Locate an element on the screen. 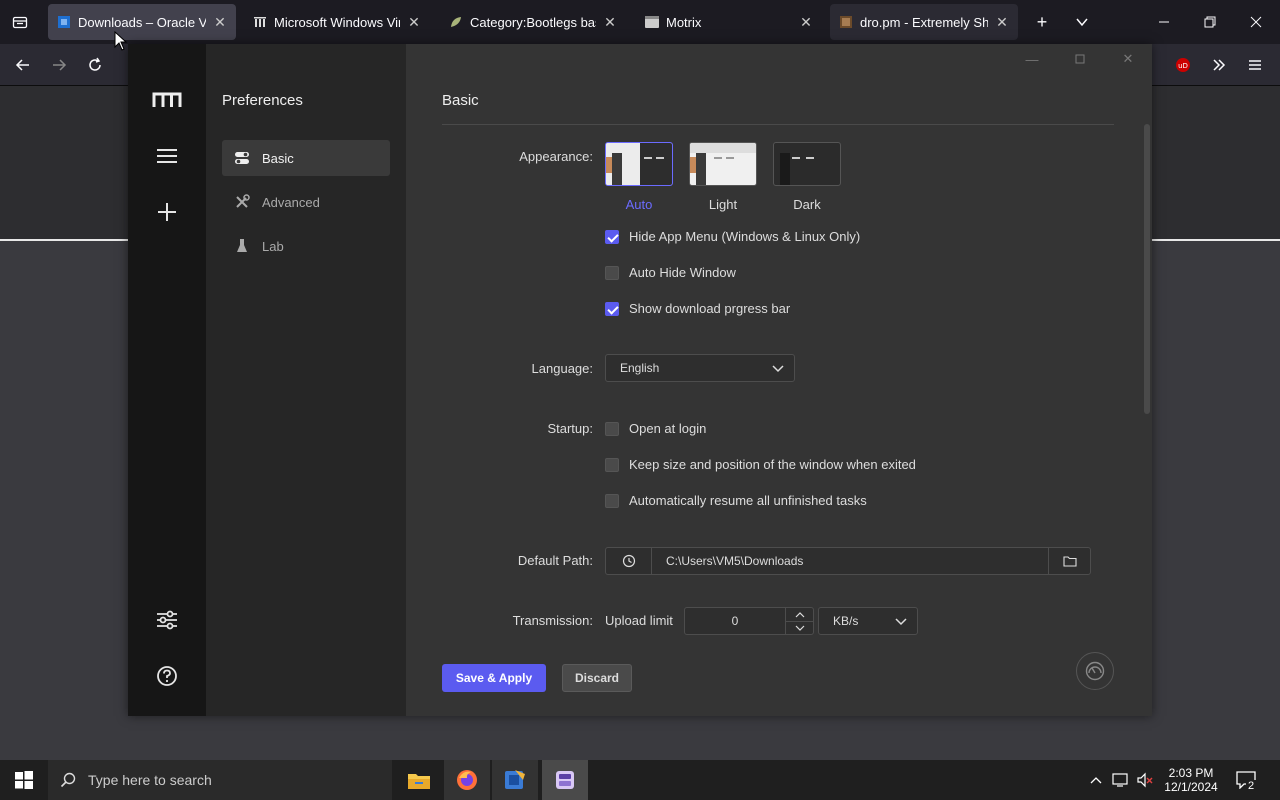 The width and height of the screenshot is (1280, 800). hide-app-menu-option: Hide App Menu (Windows & Linux Only) is located at coordinates (732, 236).